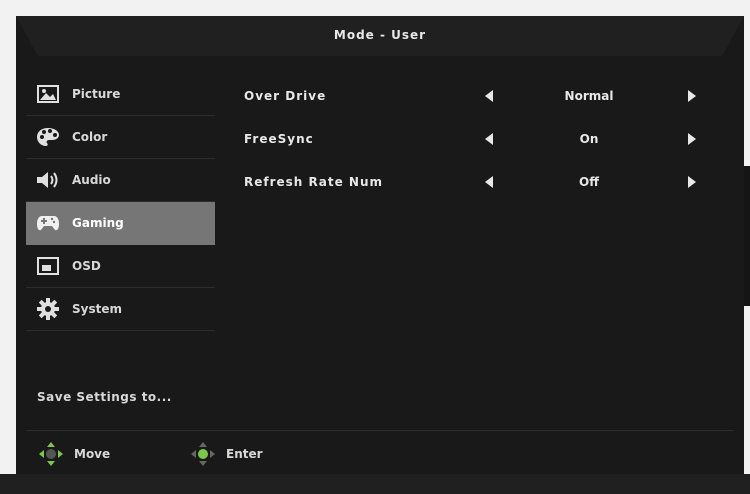 The image size is (750, 494). Describe the element at coordinates (48, 94) in the screenshot. I see `picture-icon` at that location.